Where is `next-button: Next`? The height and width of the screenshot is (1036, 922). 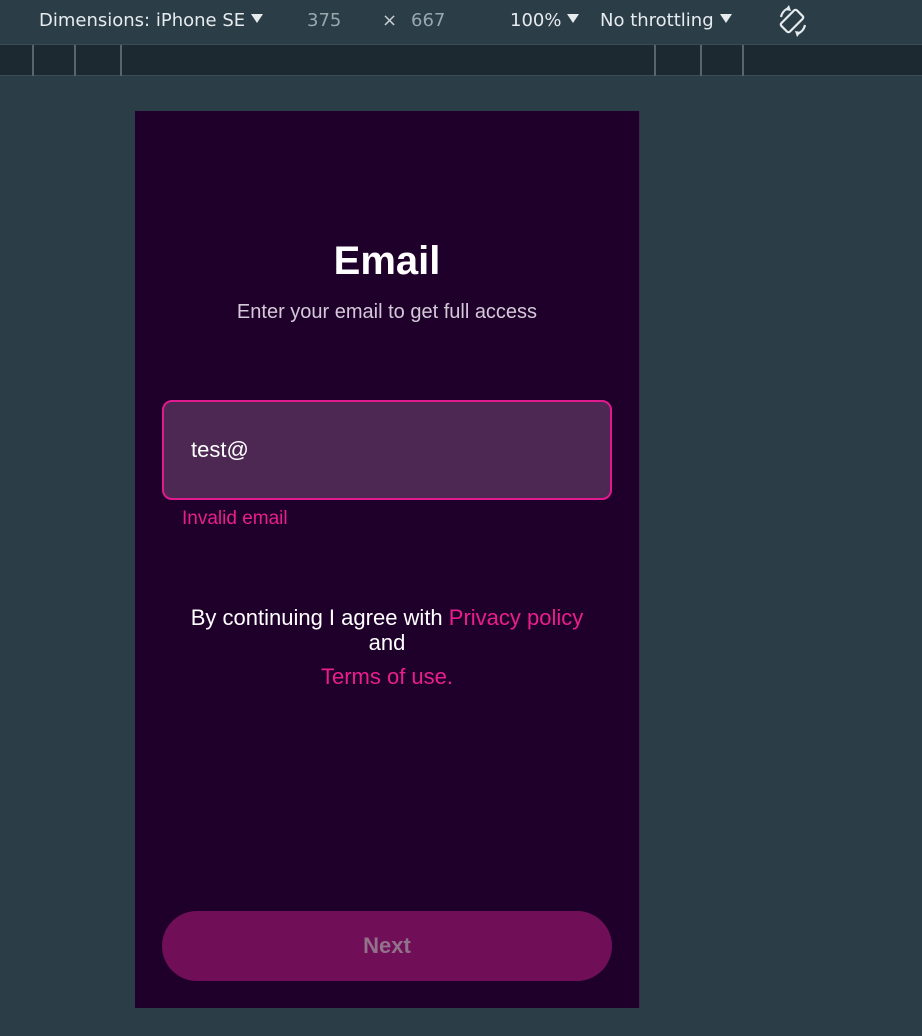 next-button: Next is located at coordinates (387, 946).